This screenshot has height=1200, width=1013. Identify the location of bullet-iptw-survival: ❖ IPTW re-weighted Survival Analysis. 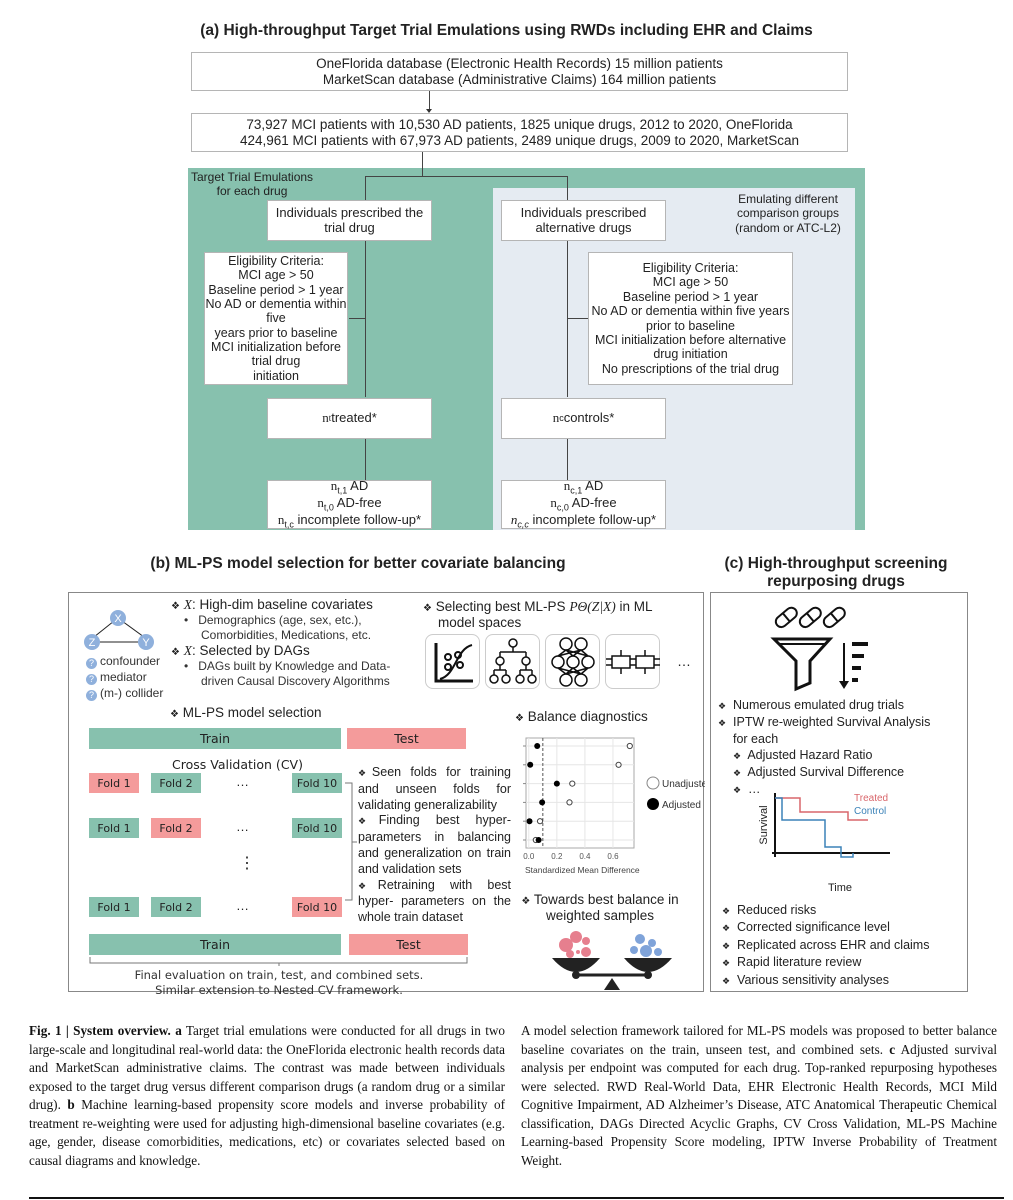
(824, 722).